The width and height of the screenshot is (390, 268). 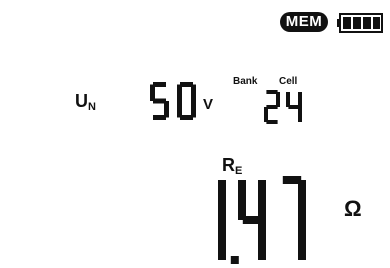 I want to click on voltage-value-display: 50, so click(x=175, y=102).